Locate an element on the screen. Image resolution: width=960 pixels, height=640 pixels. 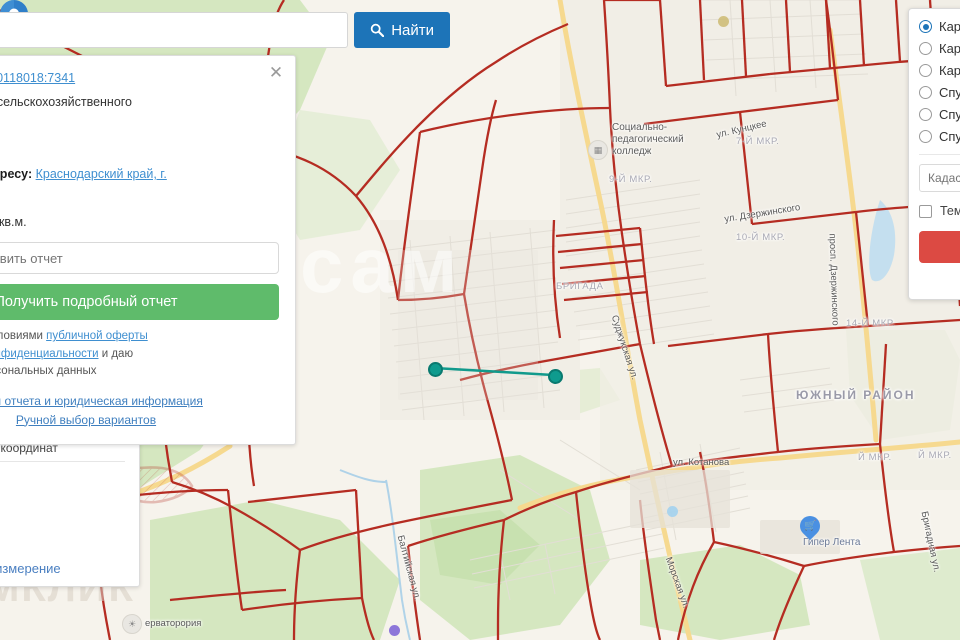
manual-selection-link: Ручной выбор вариантов is located at coordinates (139, 420).